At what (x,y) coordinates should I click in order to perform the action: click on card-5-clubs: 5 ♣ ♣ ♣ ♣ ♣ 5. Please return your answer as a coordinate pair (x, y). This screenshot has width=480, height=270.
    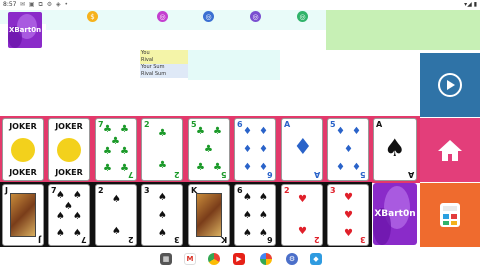
    Looking at the image, I should click on (209, 149).